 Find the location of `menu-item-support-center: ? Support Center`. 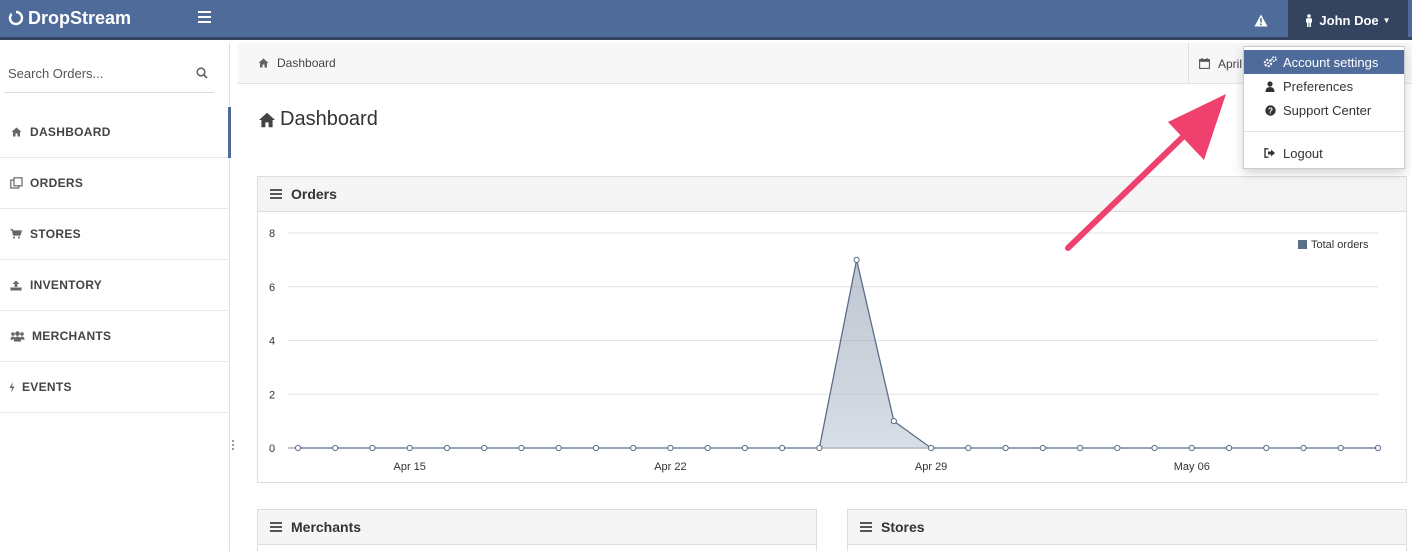

menu-item-support-center: ? Support Center is located at coordinates (1324, 110).